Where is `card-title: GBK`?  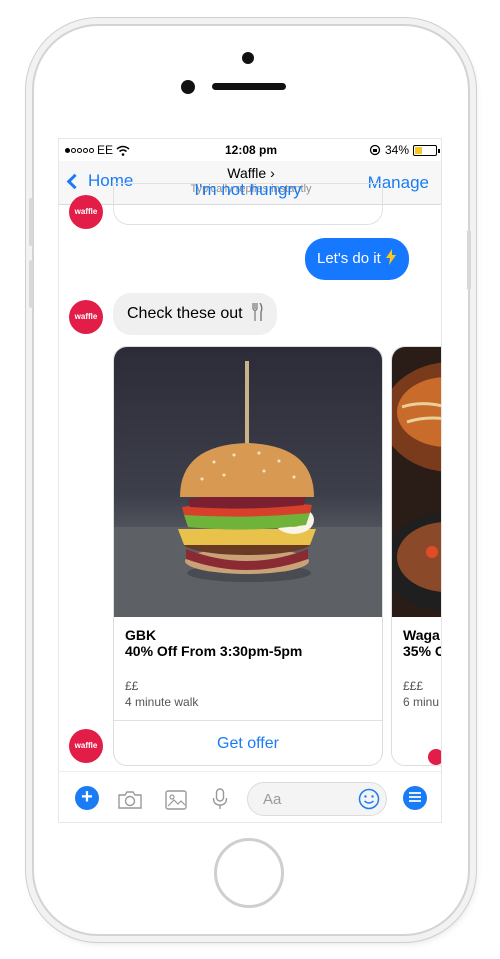 card-title: GBK is located at coordinates (141, 635).